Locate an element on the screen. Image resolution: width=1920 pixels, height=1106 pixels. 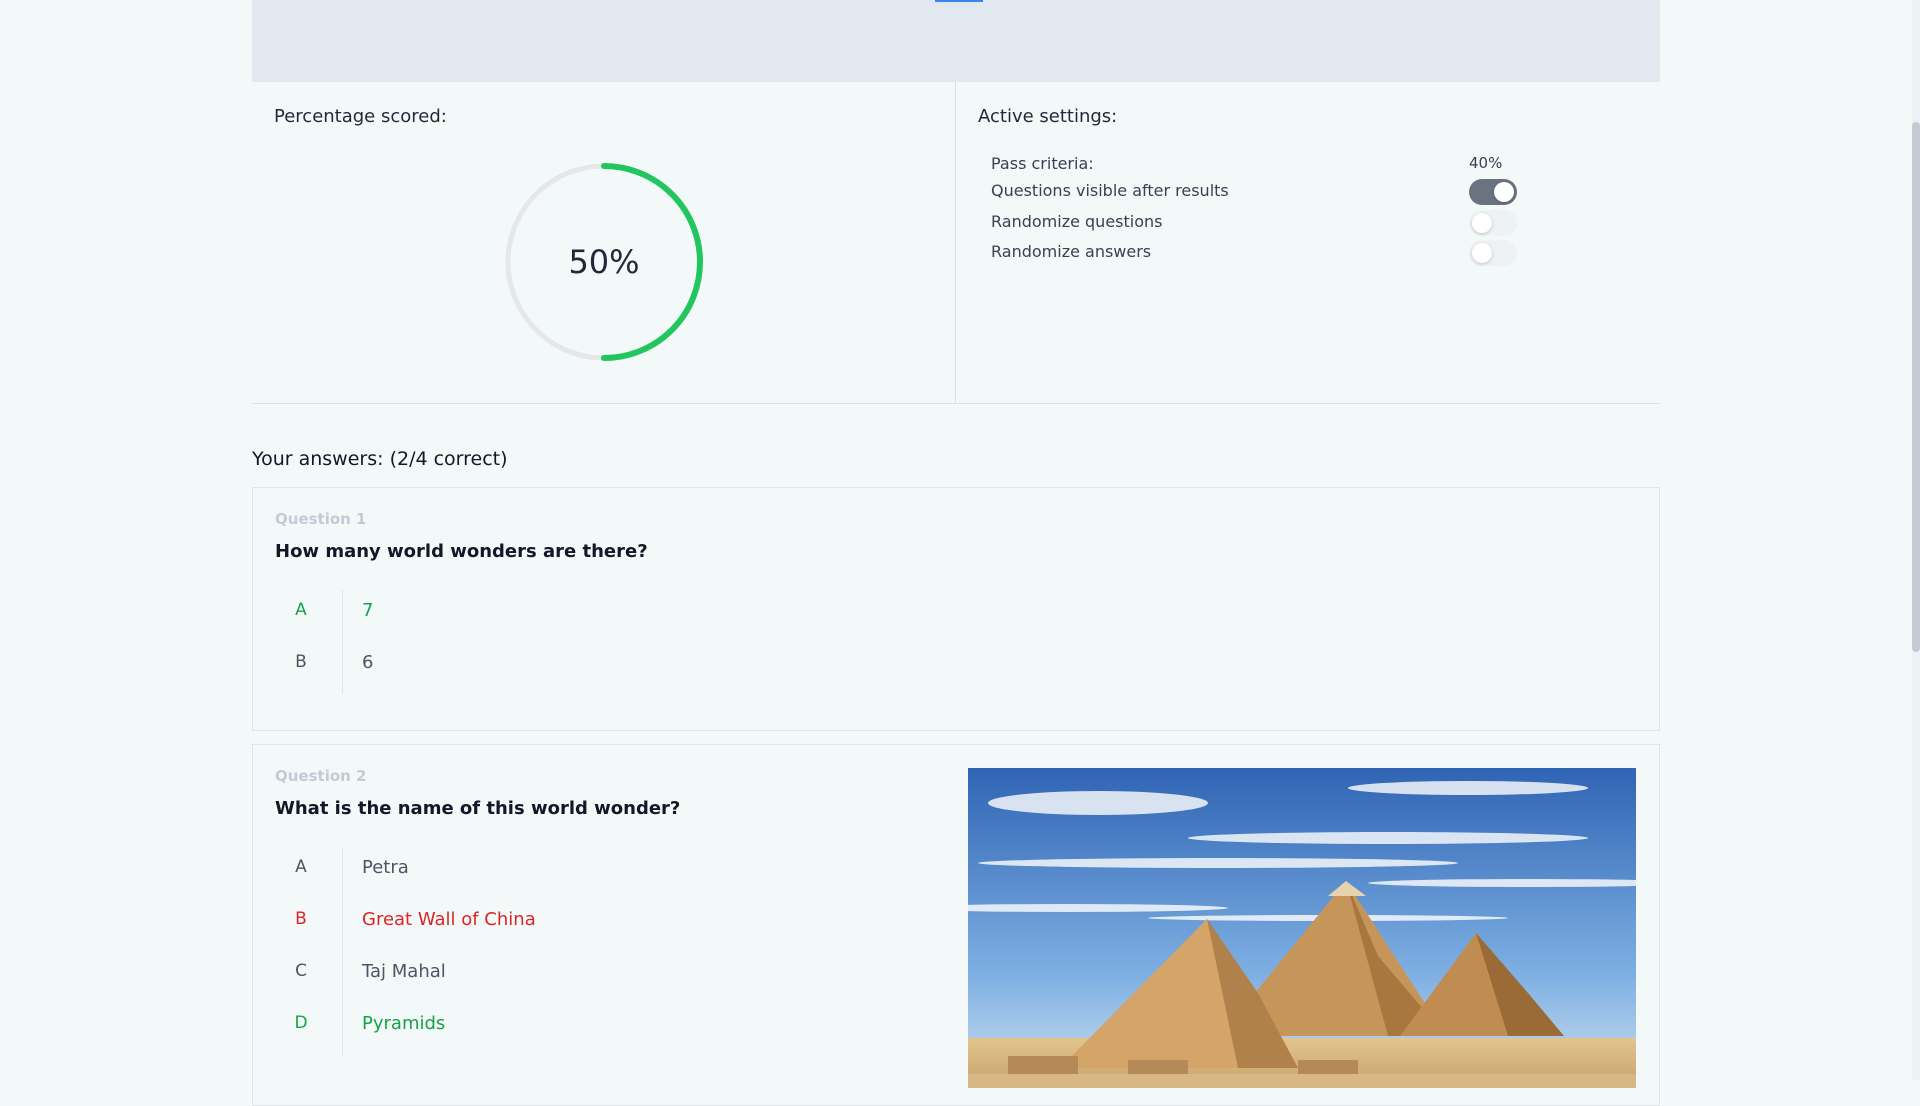
pyramids-illustration is located at coordinates (1302, 928).